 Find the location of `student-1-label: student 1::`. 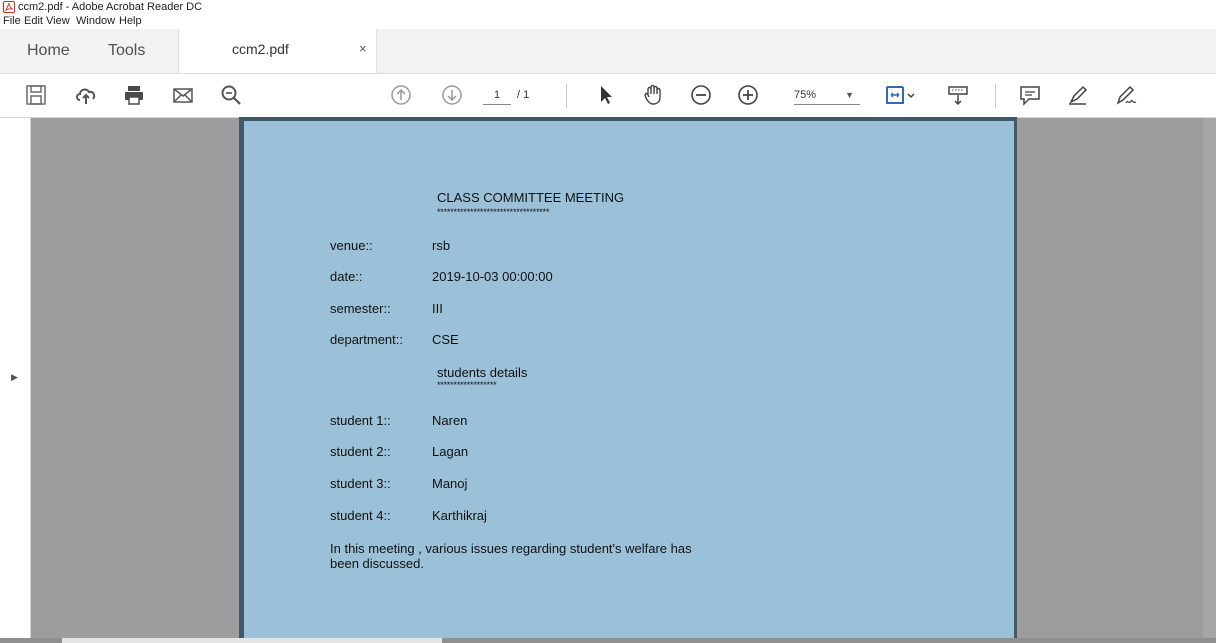

student-1-label: student 1:: is located at coordinates (360, 420).